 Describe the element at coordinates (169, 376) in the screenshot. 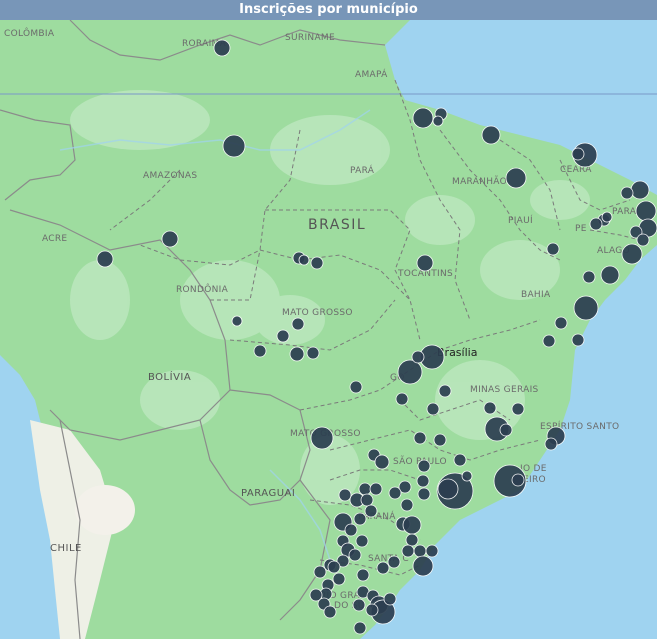

I see `label-bolivia: BOLÍVIA` at that location.